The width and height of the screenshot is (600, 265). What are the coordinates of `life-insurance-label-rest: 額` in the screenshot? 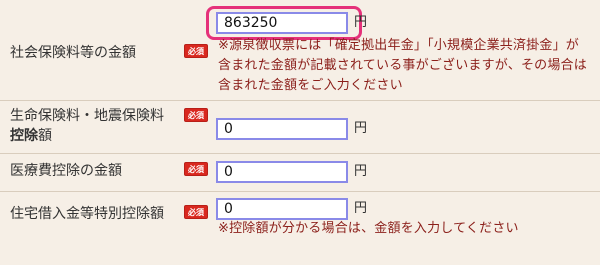 It's located at (45, 136).